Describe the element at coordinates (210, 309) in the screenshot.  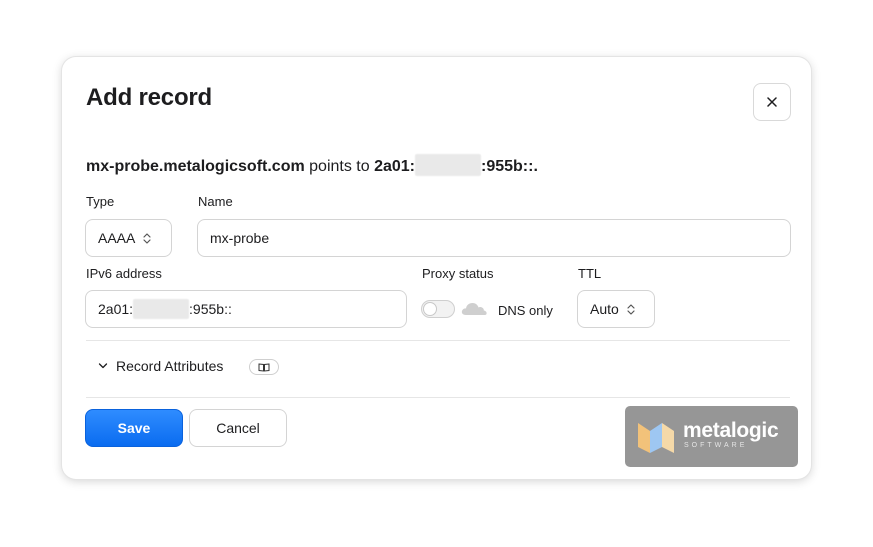
I see `ipv6-suffix: :955b::` at that location.